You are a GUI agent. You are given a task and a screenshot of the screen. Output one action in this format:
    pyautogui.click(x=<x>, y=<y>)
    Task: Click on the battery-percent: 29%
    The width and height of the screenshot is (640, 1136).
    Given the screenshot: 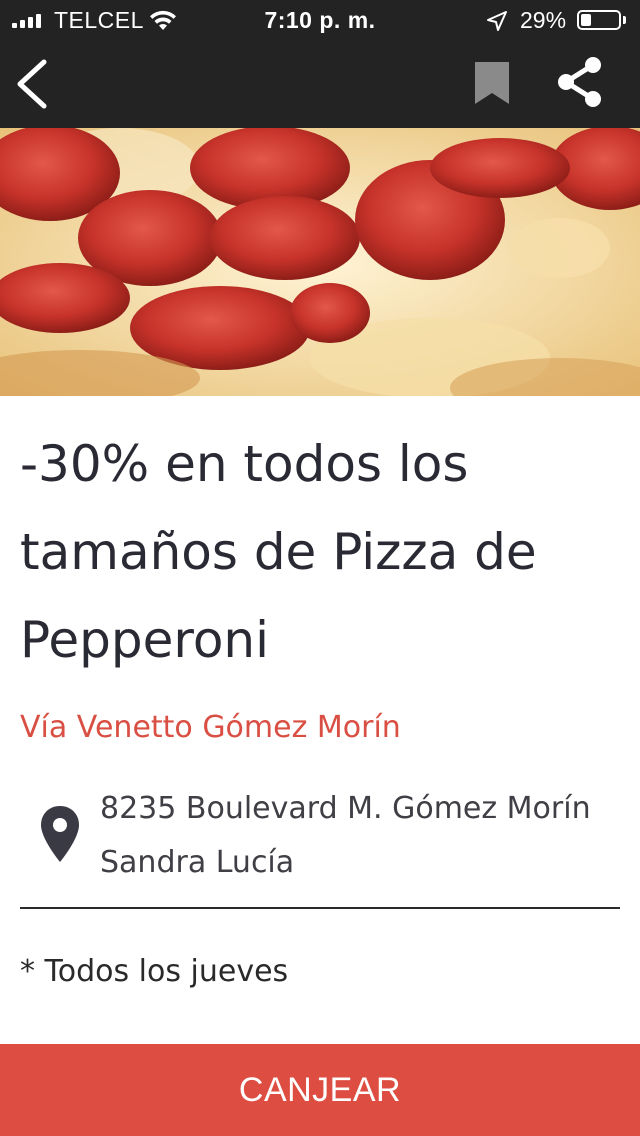 What is the action you would take?
    pyautogui.click(x=543, y=20)
    